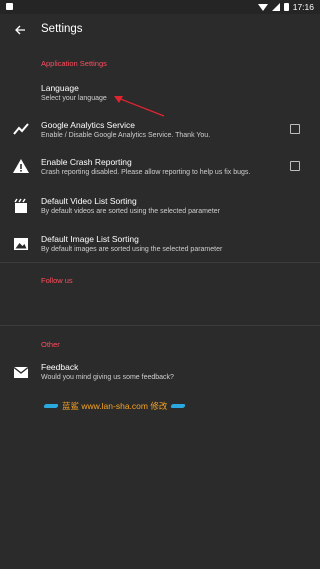  What do you see at coordinates (21, 166) in the screenshot?
I see `warning-icon` at bounding box center [21, 166].